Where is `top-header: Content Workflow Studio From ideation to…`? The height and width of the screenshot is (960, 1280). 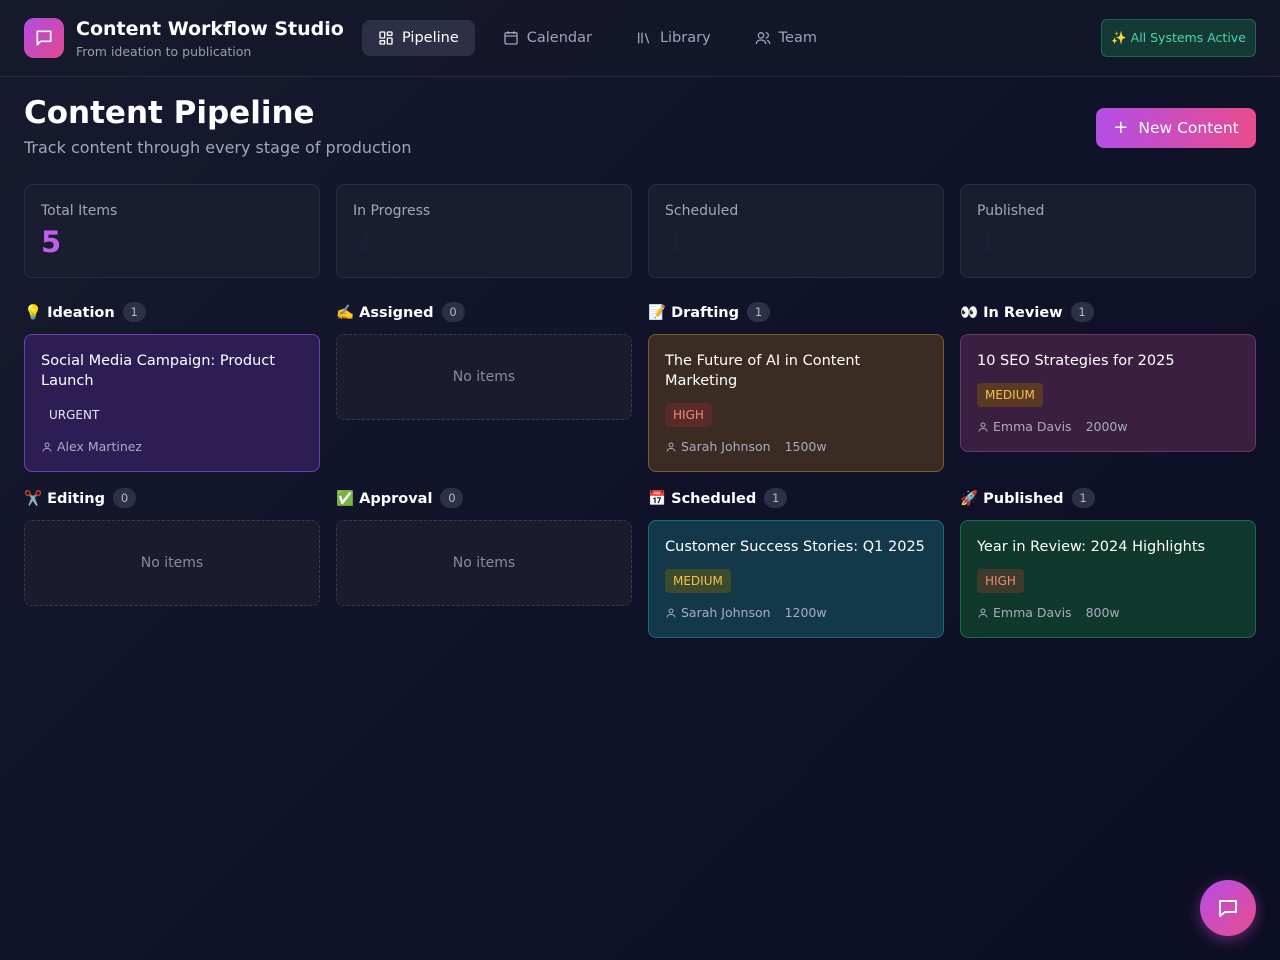 top-header: Content Workflow Studio From ideation to… is located at coordinates (640, 38).